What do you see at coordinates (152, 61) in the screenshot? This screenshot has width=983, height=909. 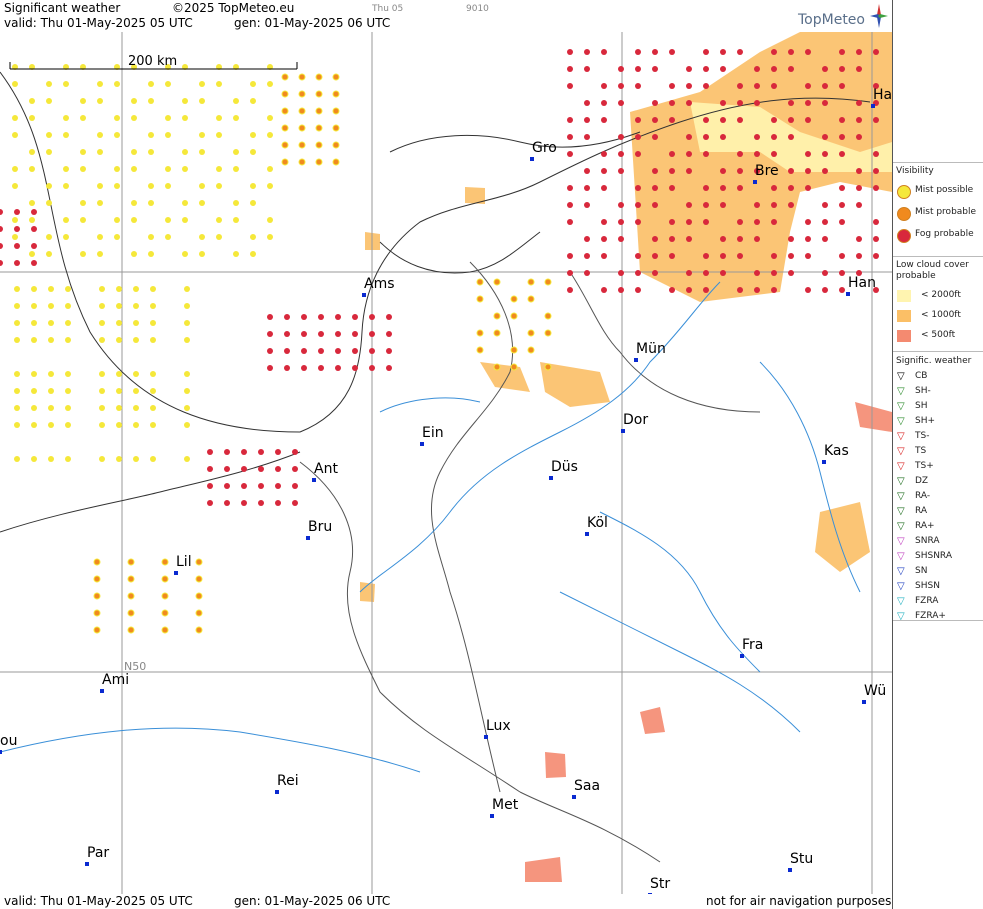 I see `scale-label: 200 km` at bounding box center [152, 61].